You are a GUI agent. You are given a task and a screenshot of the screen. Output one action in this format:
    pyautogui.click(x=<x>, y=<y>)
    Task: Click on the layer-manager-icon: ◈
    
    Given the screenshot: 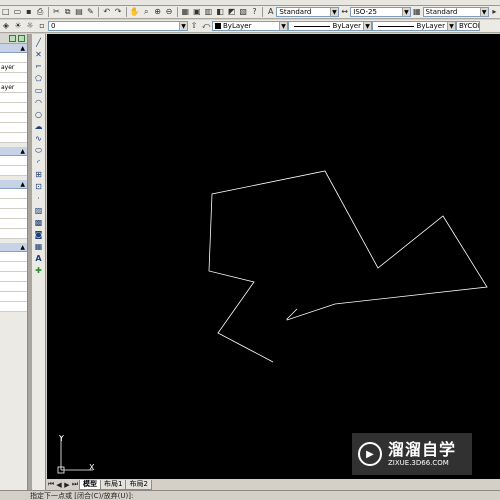 What is the action you would take?
    pyautogui.click(x=6, y=26)
    